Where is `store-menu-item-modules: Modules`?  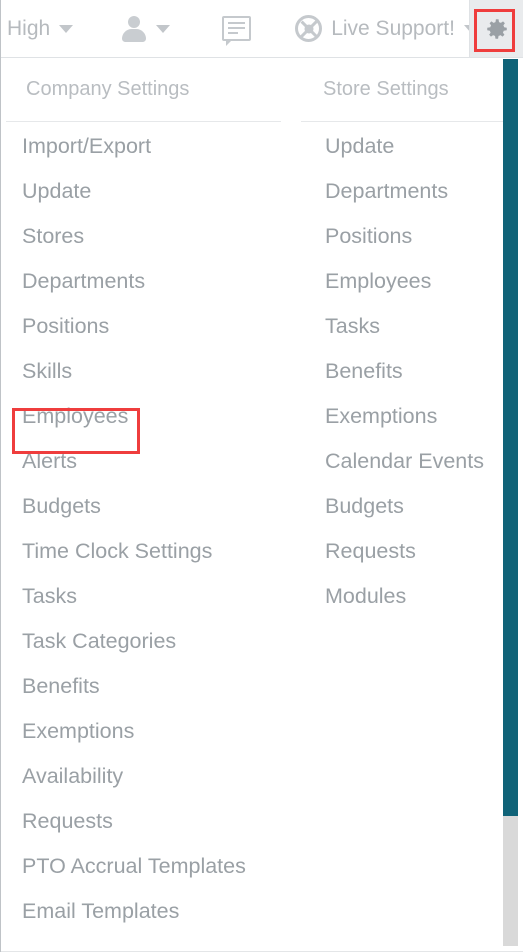
store-menu-item-modules: Modules is located at coordinates (403, 596).